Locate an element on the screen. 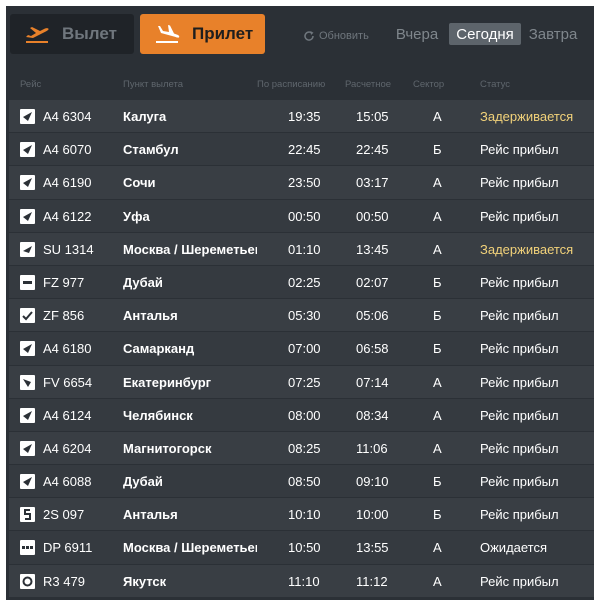  departures-tab: Вылет is located at coordinates (72, 34).